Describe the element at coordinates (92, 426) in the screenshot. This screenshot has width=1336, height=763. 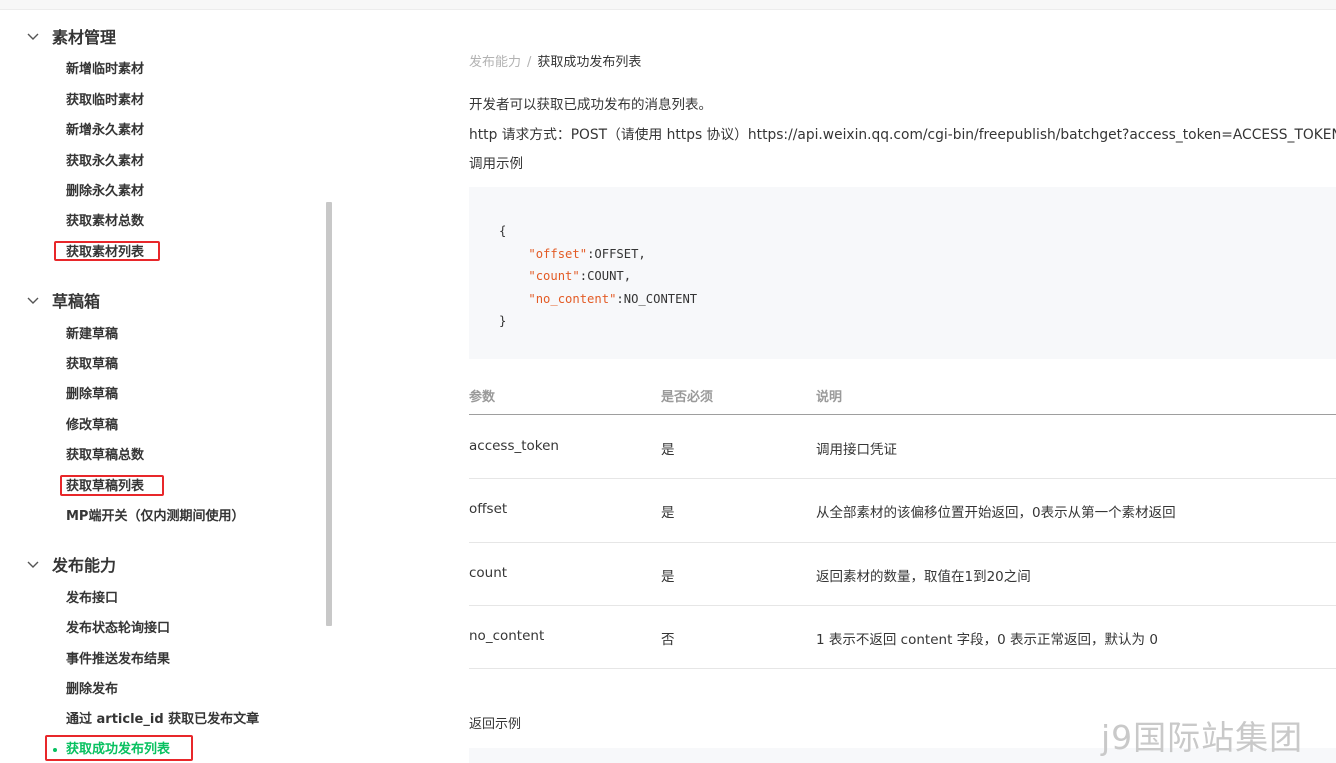
I see `sidebar-item-update-draft: 修改草稿` at that location.